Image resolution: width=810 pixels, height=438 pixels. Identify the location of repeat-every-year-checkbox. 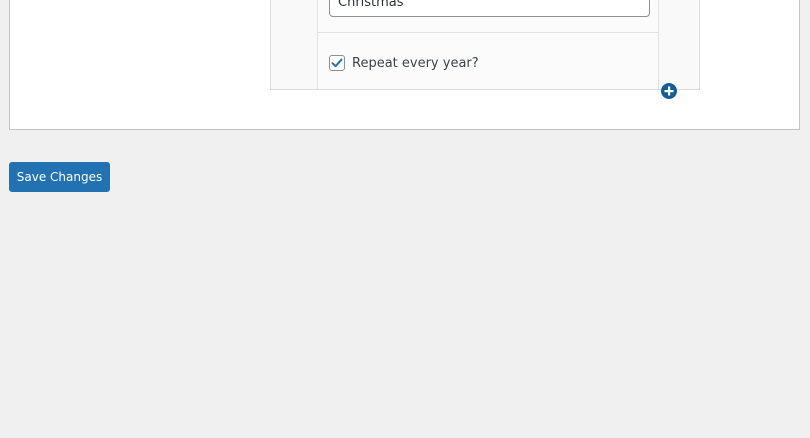
(337, 63).